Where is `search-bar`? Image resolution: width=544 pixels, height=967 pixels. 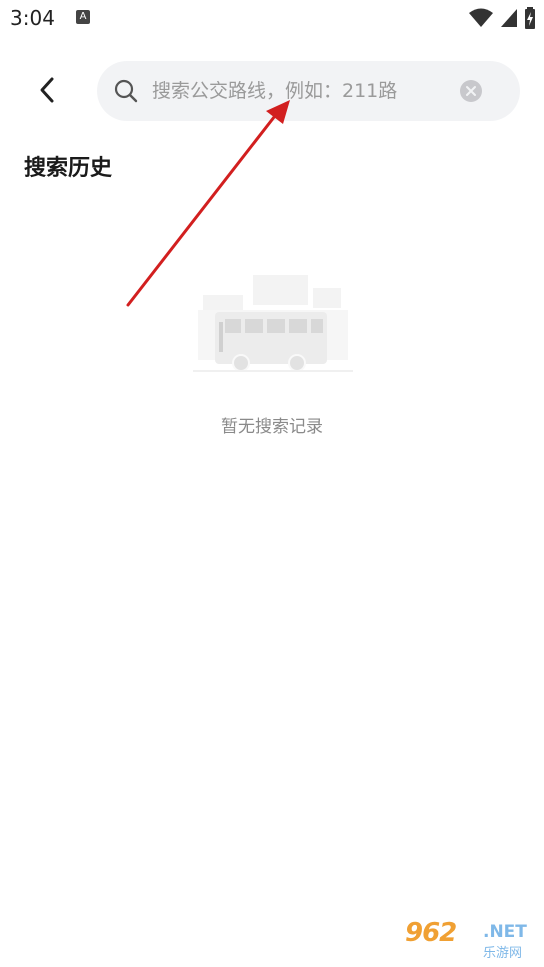 search-bar is located at coordinates (308, 91).